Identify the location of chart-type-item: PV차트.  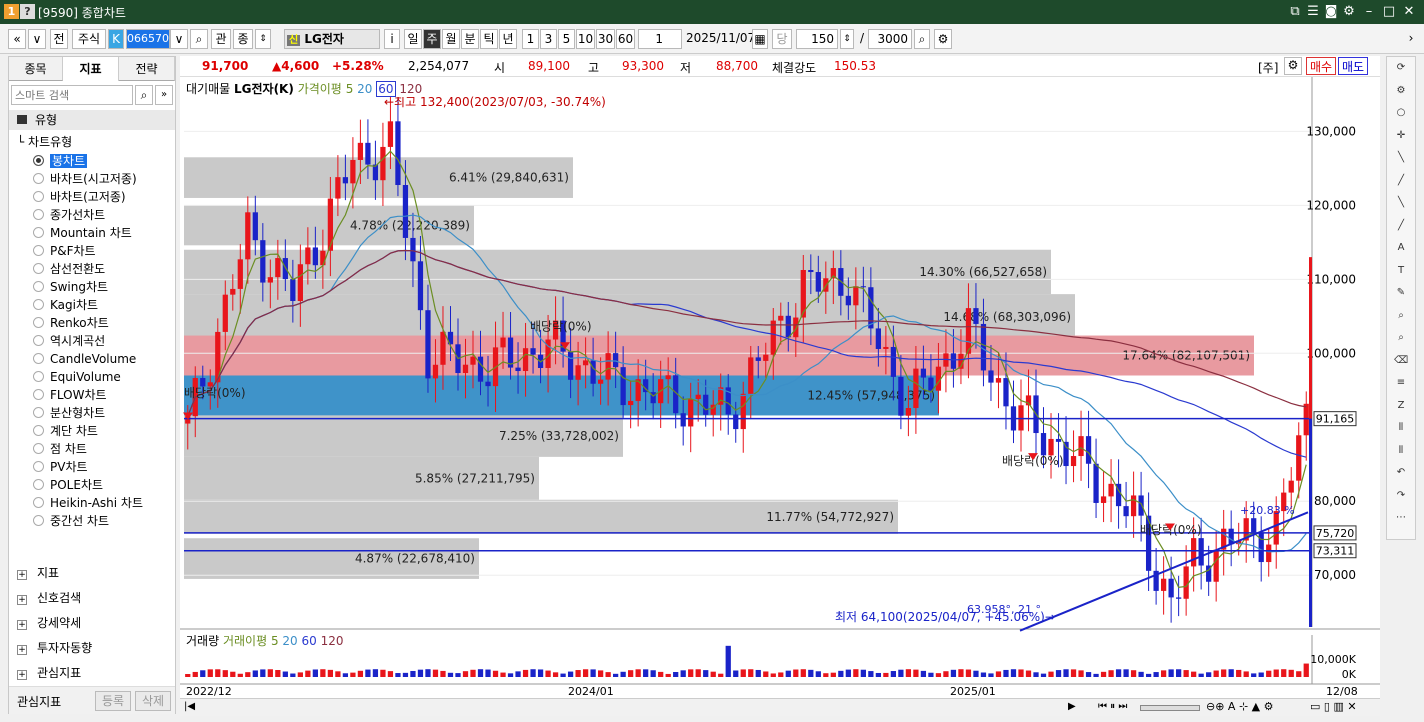
(60, 467).